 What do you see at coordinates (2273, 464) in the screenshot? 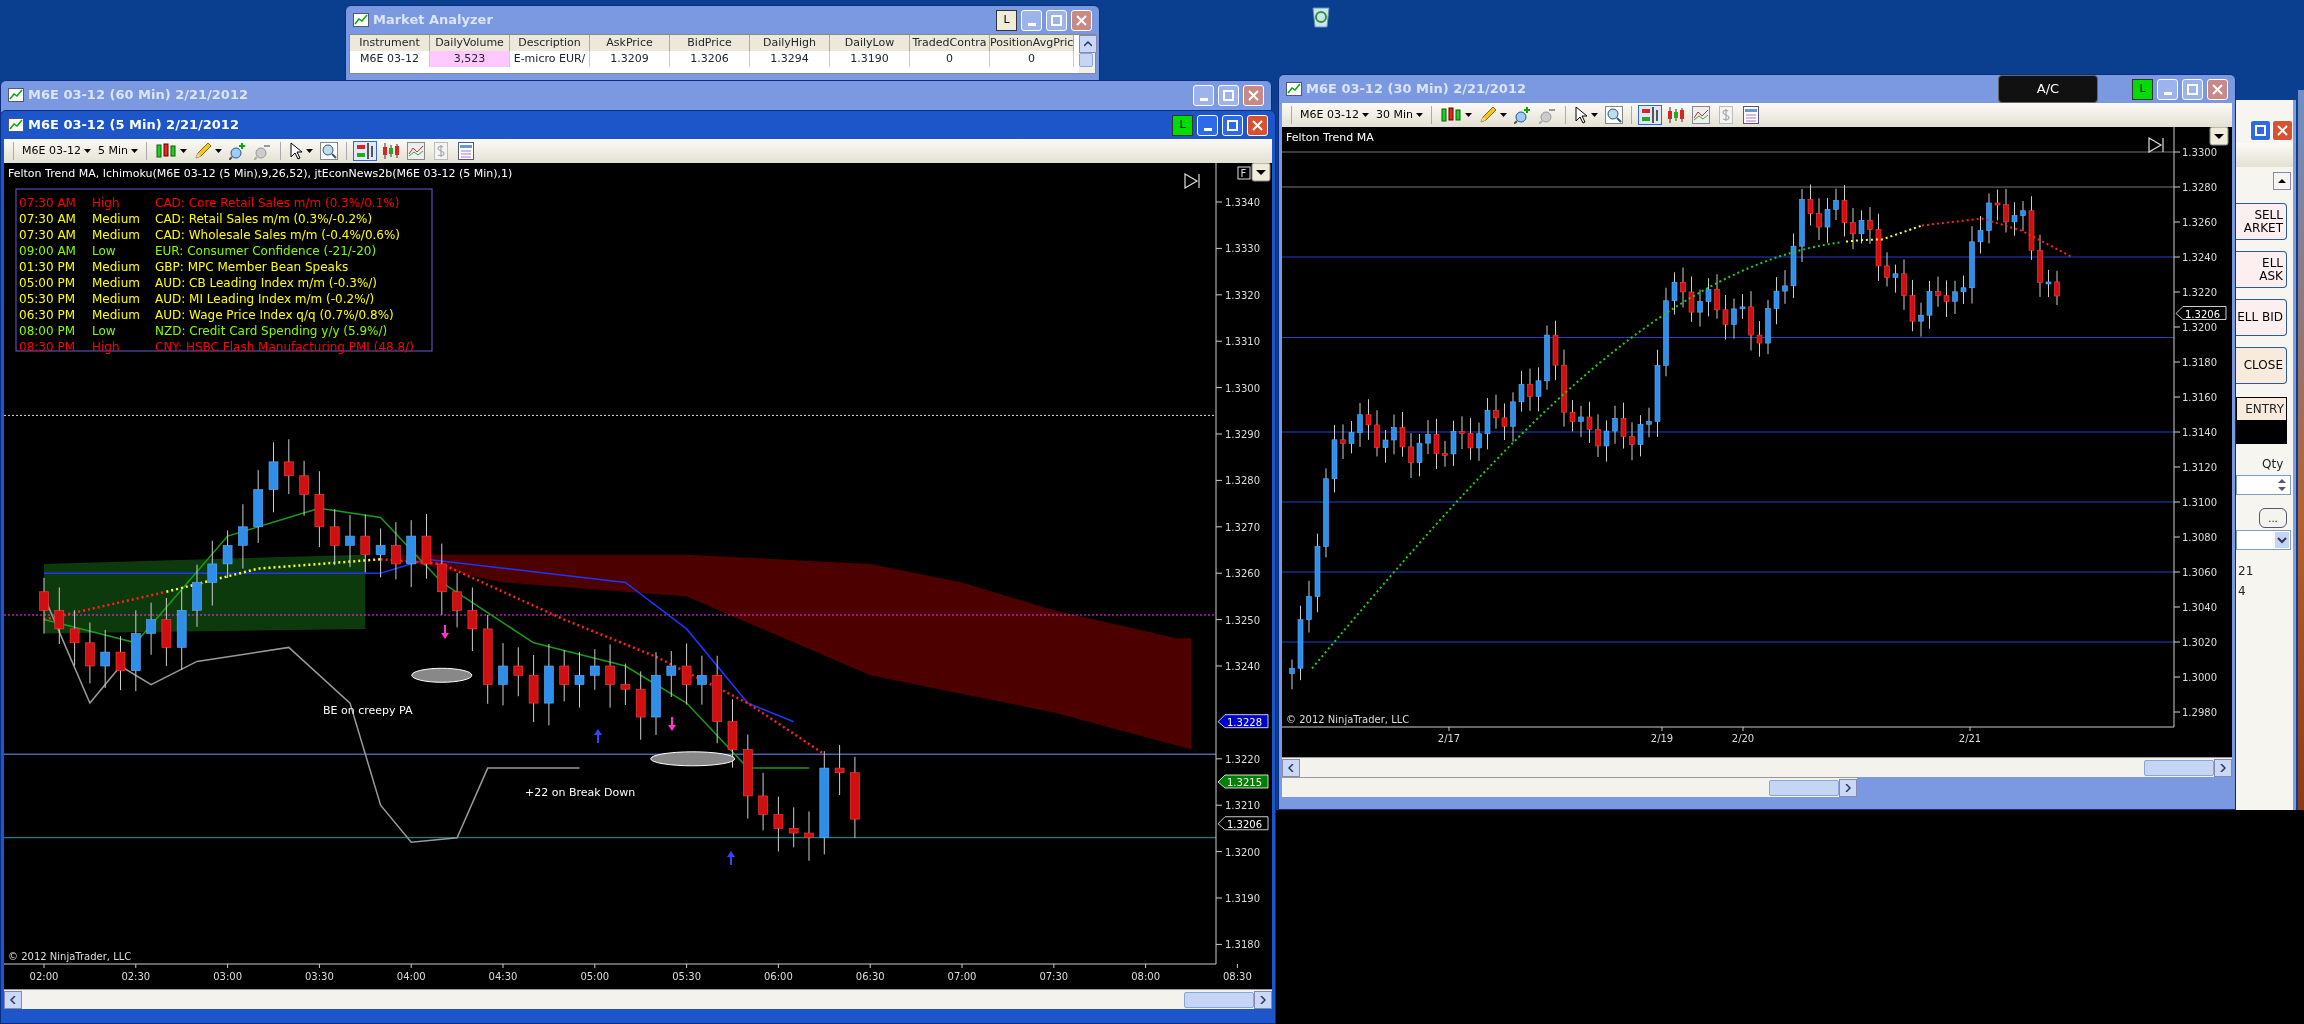
I see `qty-label: Qty` at bounding box center [2273, 464].